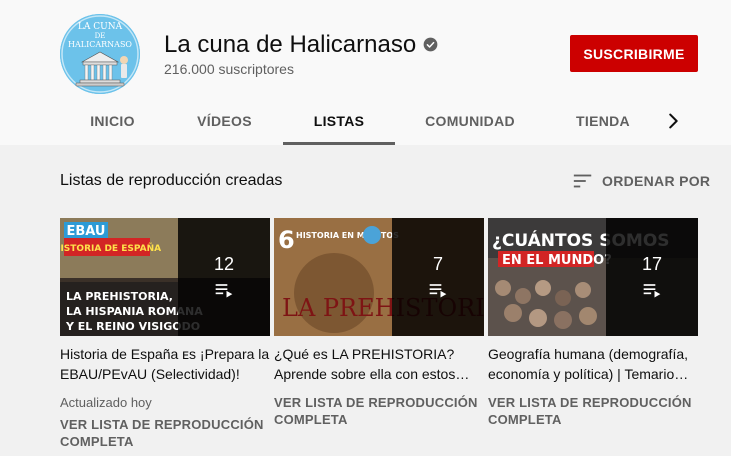 This screenshot has width=731, height=456. Describe the element at coordinates (286, 240) in the screenshot. I see `svg-text: 6` at that location.